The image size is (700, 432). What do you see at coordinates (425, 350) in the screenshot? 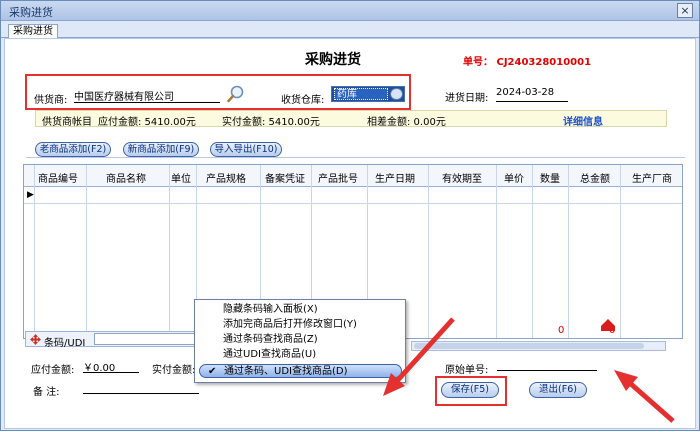
I see `annotation-arrow-menu` at bounding box center [425, 350].